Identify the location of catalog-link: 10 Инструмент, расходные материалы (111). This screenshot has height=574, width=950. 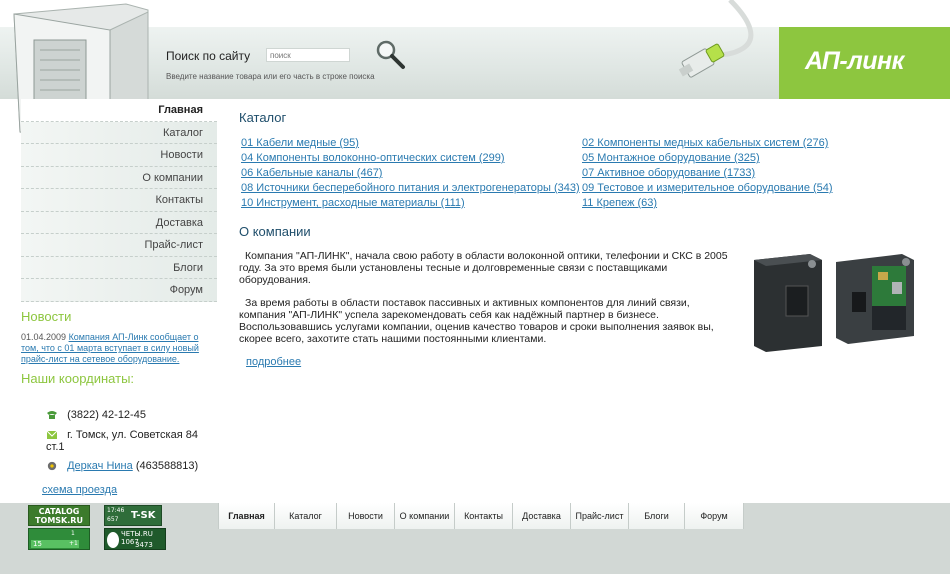
(410, 203).